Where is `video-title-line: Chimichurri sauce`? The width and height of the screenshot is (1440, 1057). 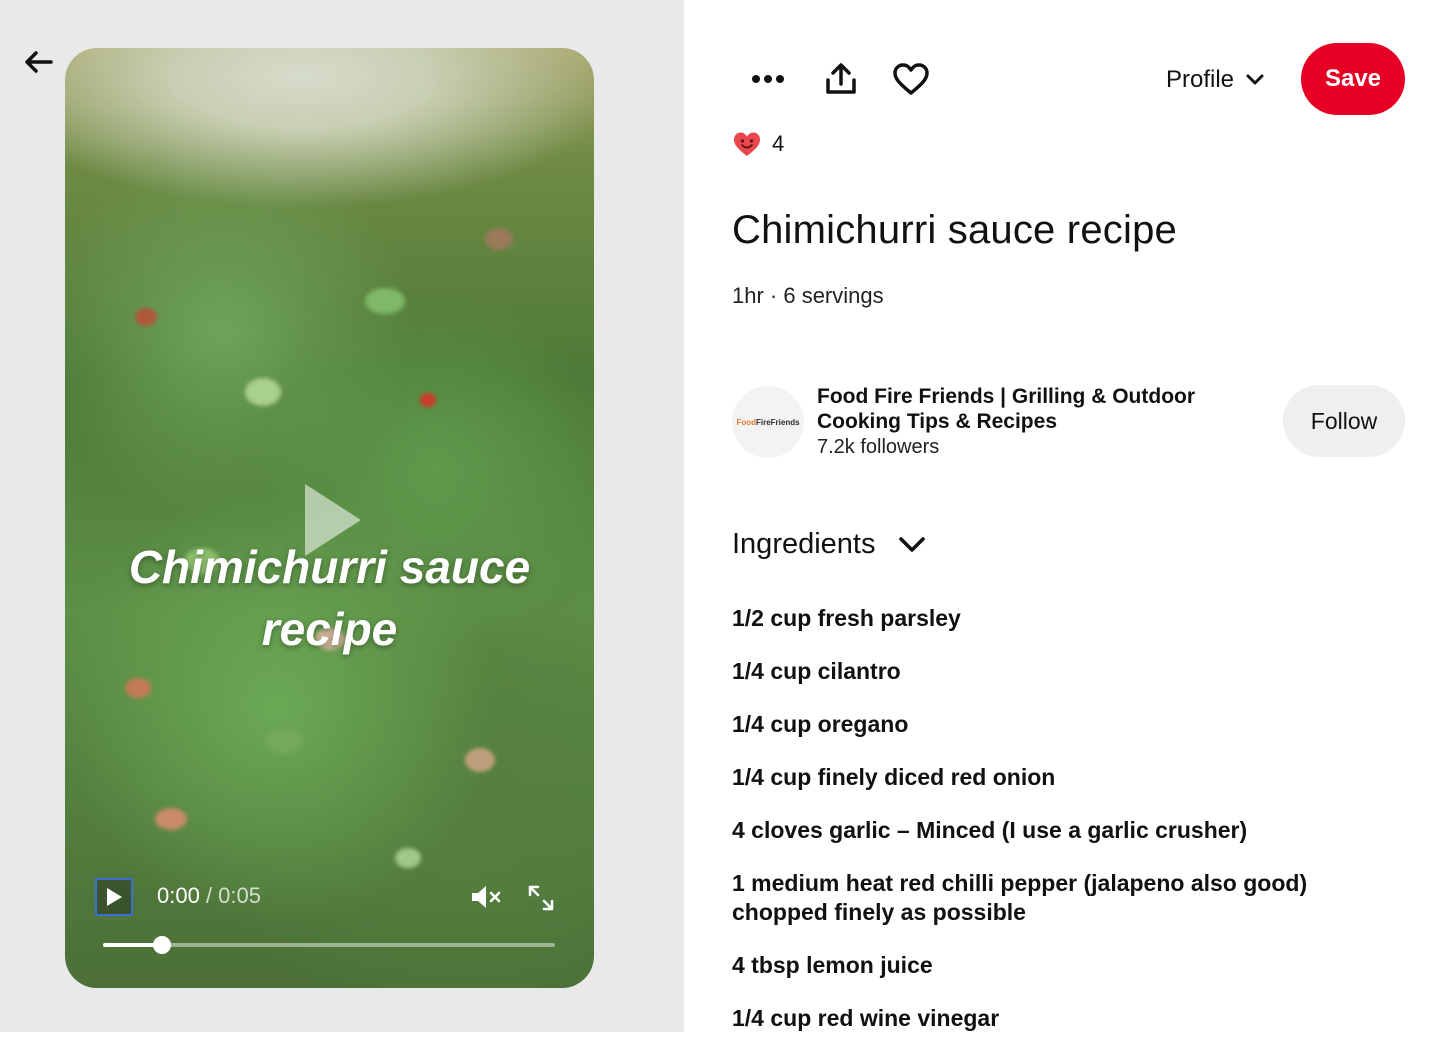
video-title-line: Chimichurri sauce is located at coordinates (329, 567).